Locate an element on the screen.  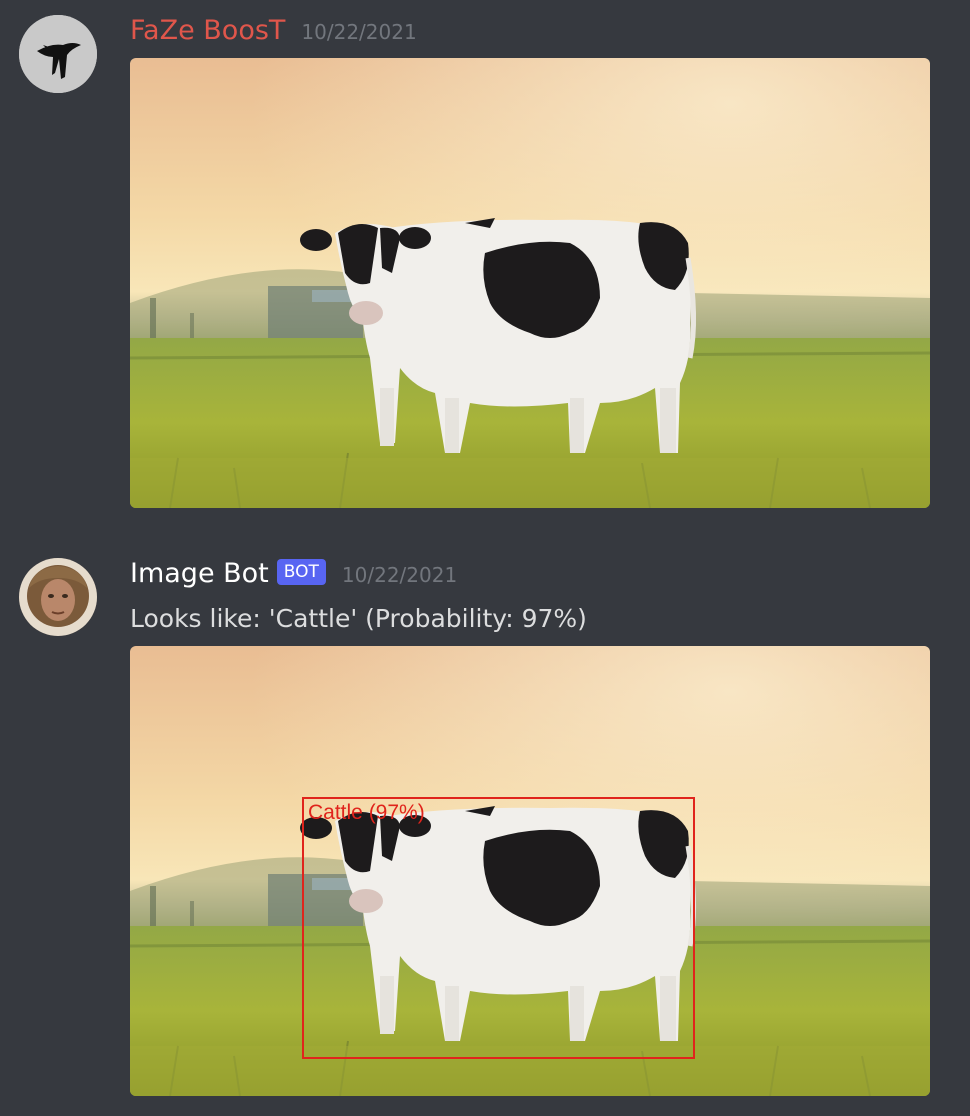
black-bird-on-gray-avatar-icon is located at coordinates (58, 54).